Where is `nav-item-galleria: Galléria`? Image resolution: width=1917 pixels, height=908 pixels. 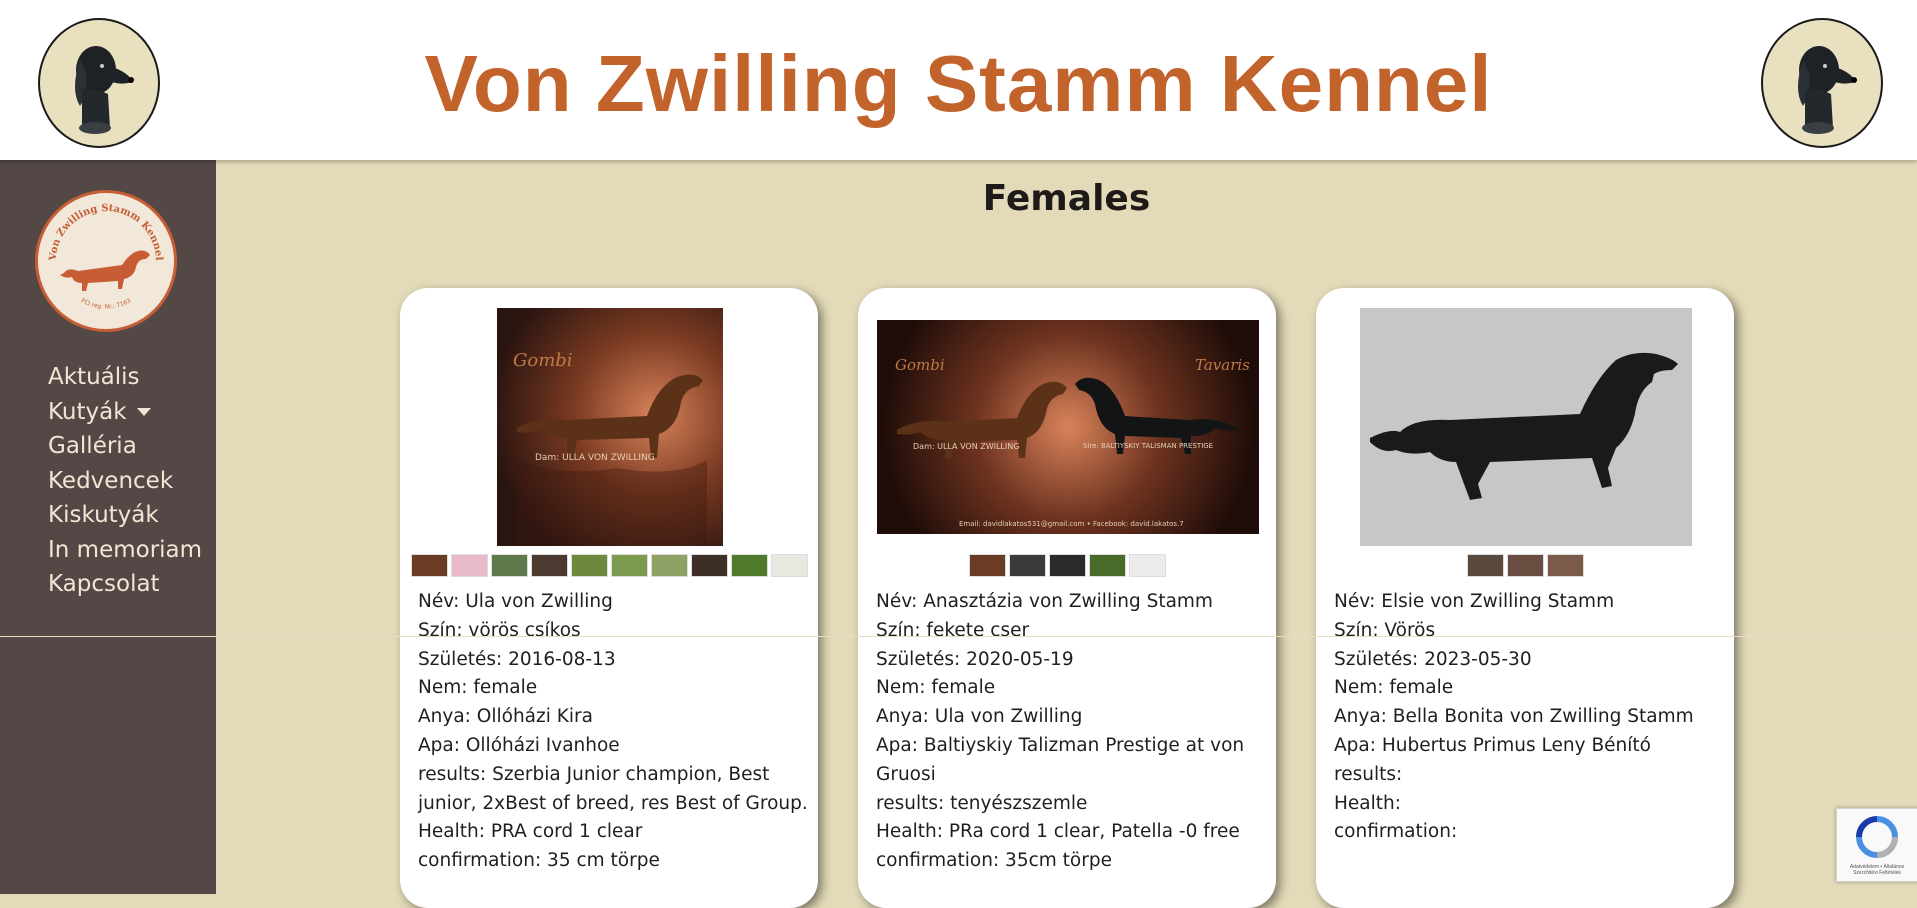 nav-item-galleria: Galléria is located at coordinates (125, 446).